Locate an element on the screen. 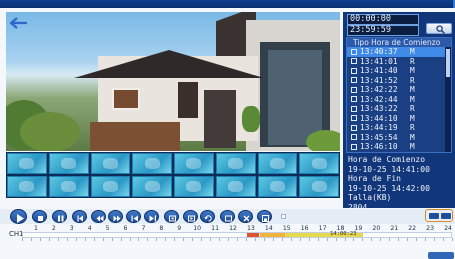 This screenshot has width=455, height=259. record-row: 13:45:54 M is located at coordinates (399, 138).